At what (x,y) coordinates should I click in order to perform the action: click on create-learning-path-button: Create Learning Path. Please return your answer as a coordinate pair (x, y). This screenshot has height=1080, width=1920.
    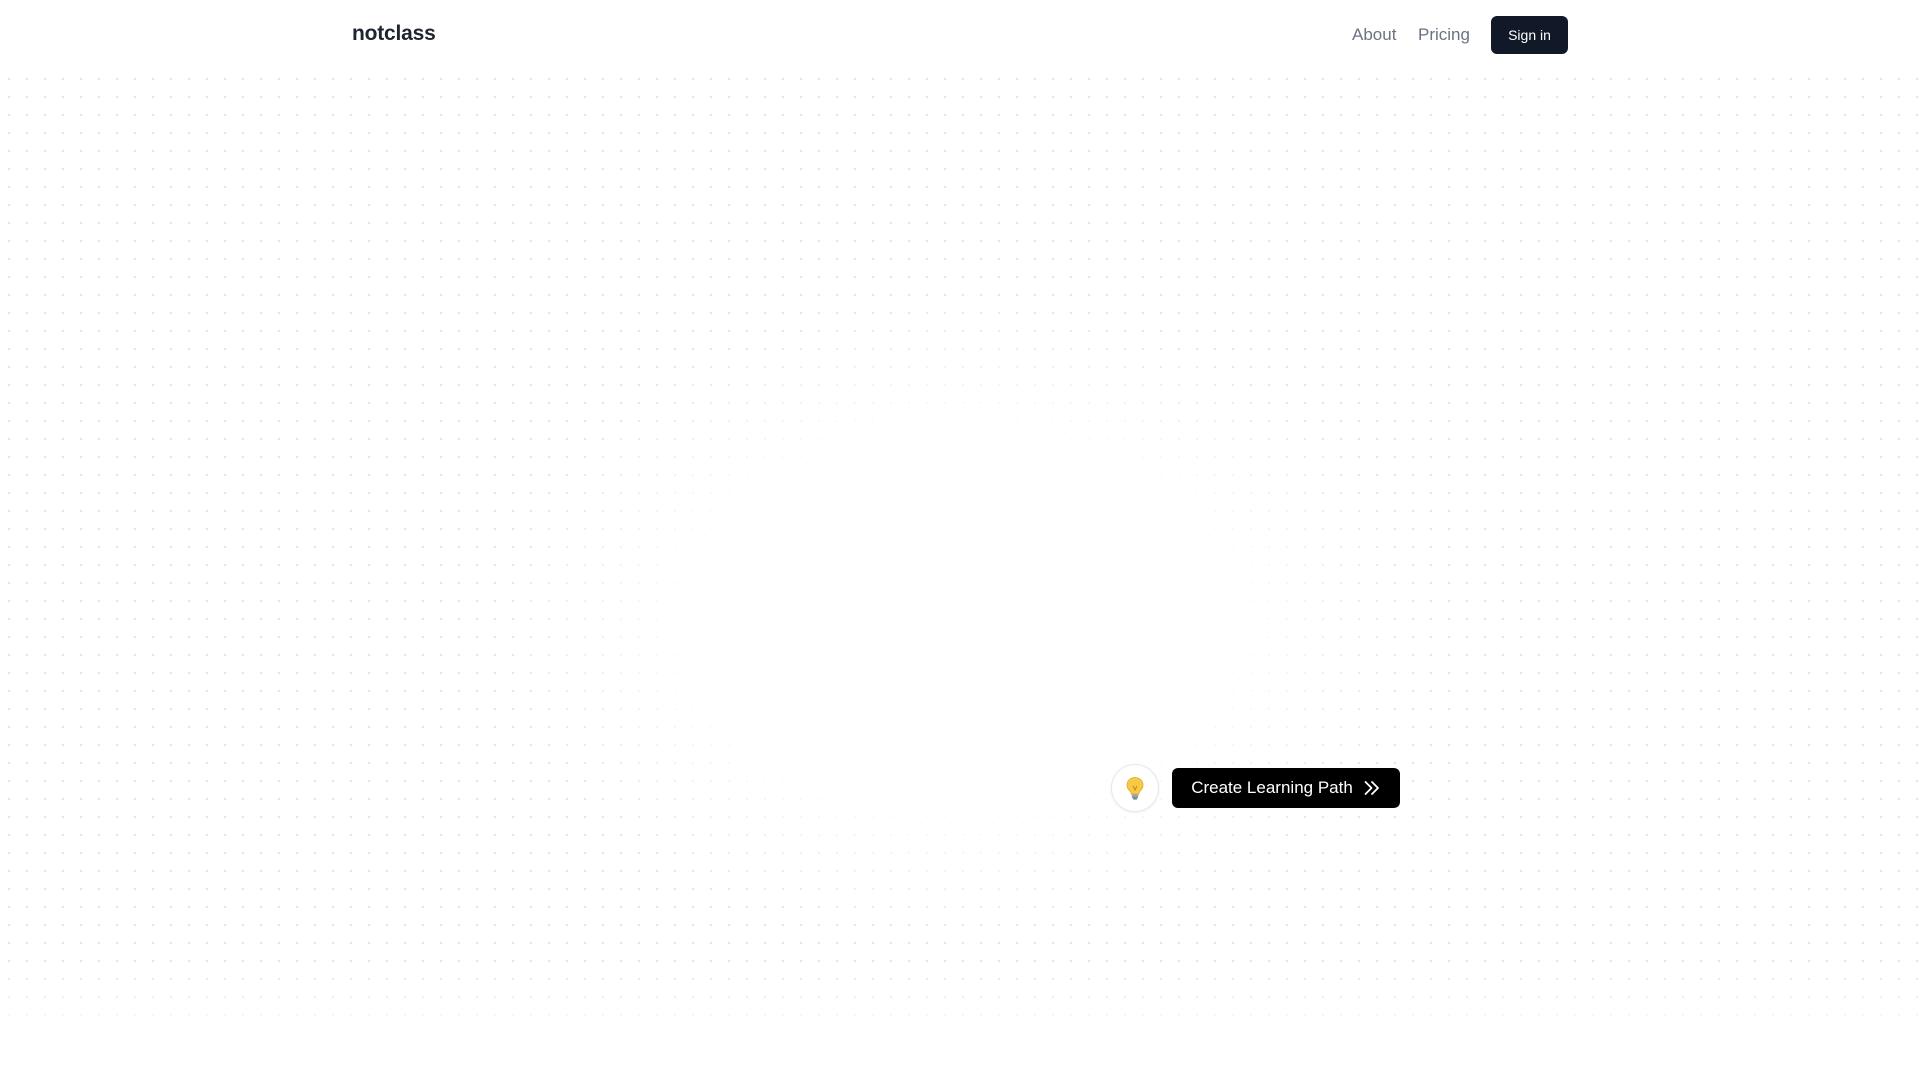
    Looking at the image, I should click on (1286, 788).